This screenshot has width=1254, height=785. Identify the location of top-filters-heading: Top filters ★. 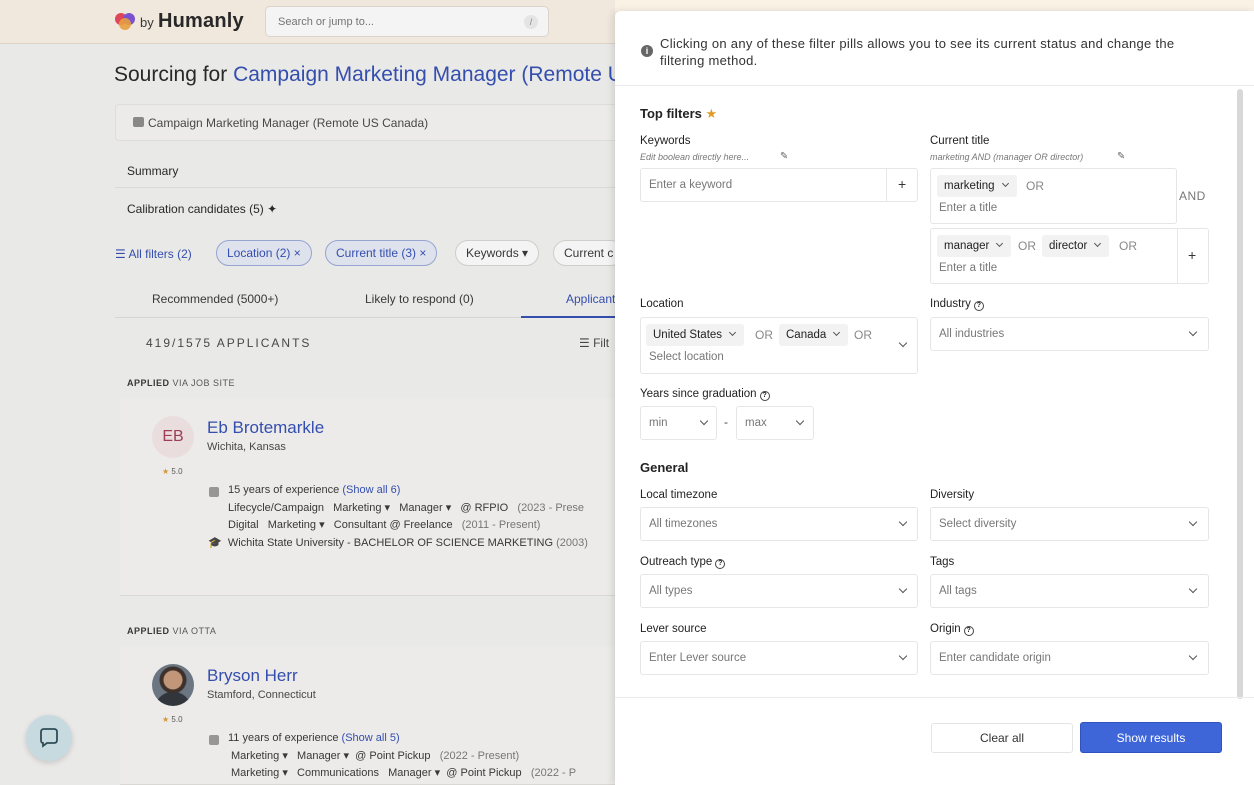
(678, 114).